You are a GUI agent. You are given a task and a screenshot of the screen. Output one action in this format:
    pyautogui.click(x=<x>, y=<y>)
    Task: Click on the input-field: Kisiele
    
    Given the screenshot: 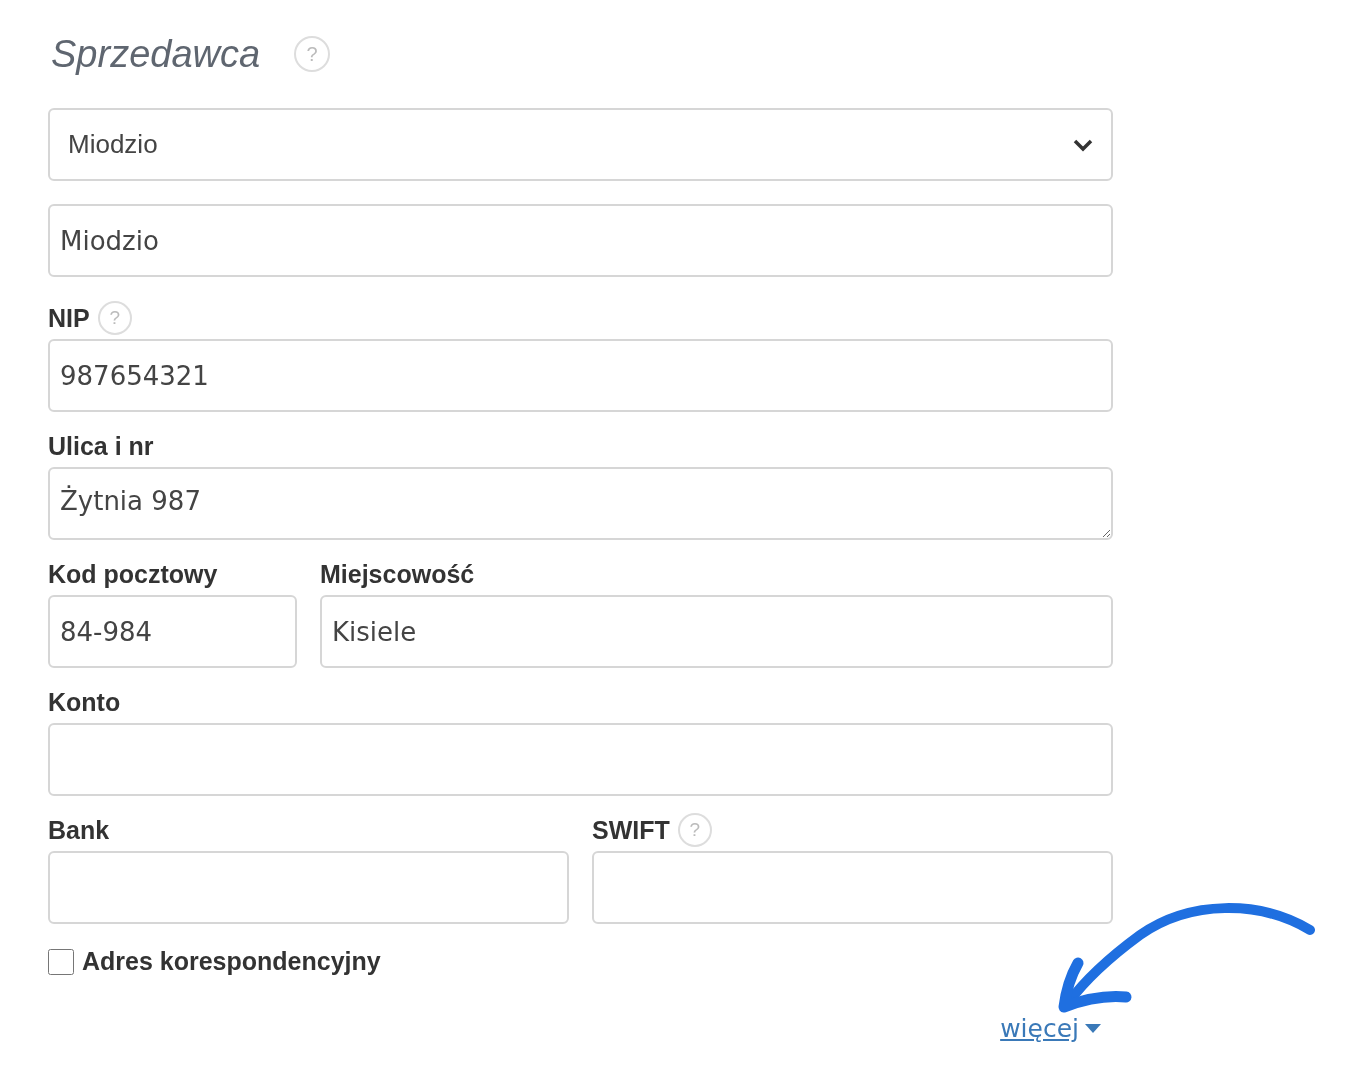 What is the action you would take?
    pyautogui.click(x=716, y=631)
    